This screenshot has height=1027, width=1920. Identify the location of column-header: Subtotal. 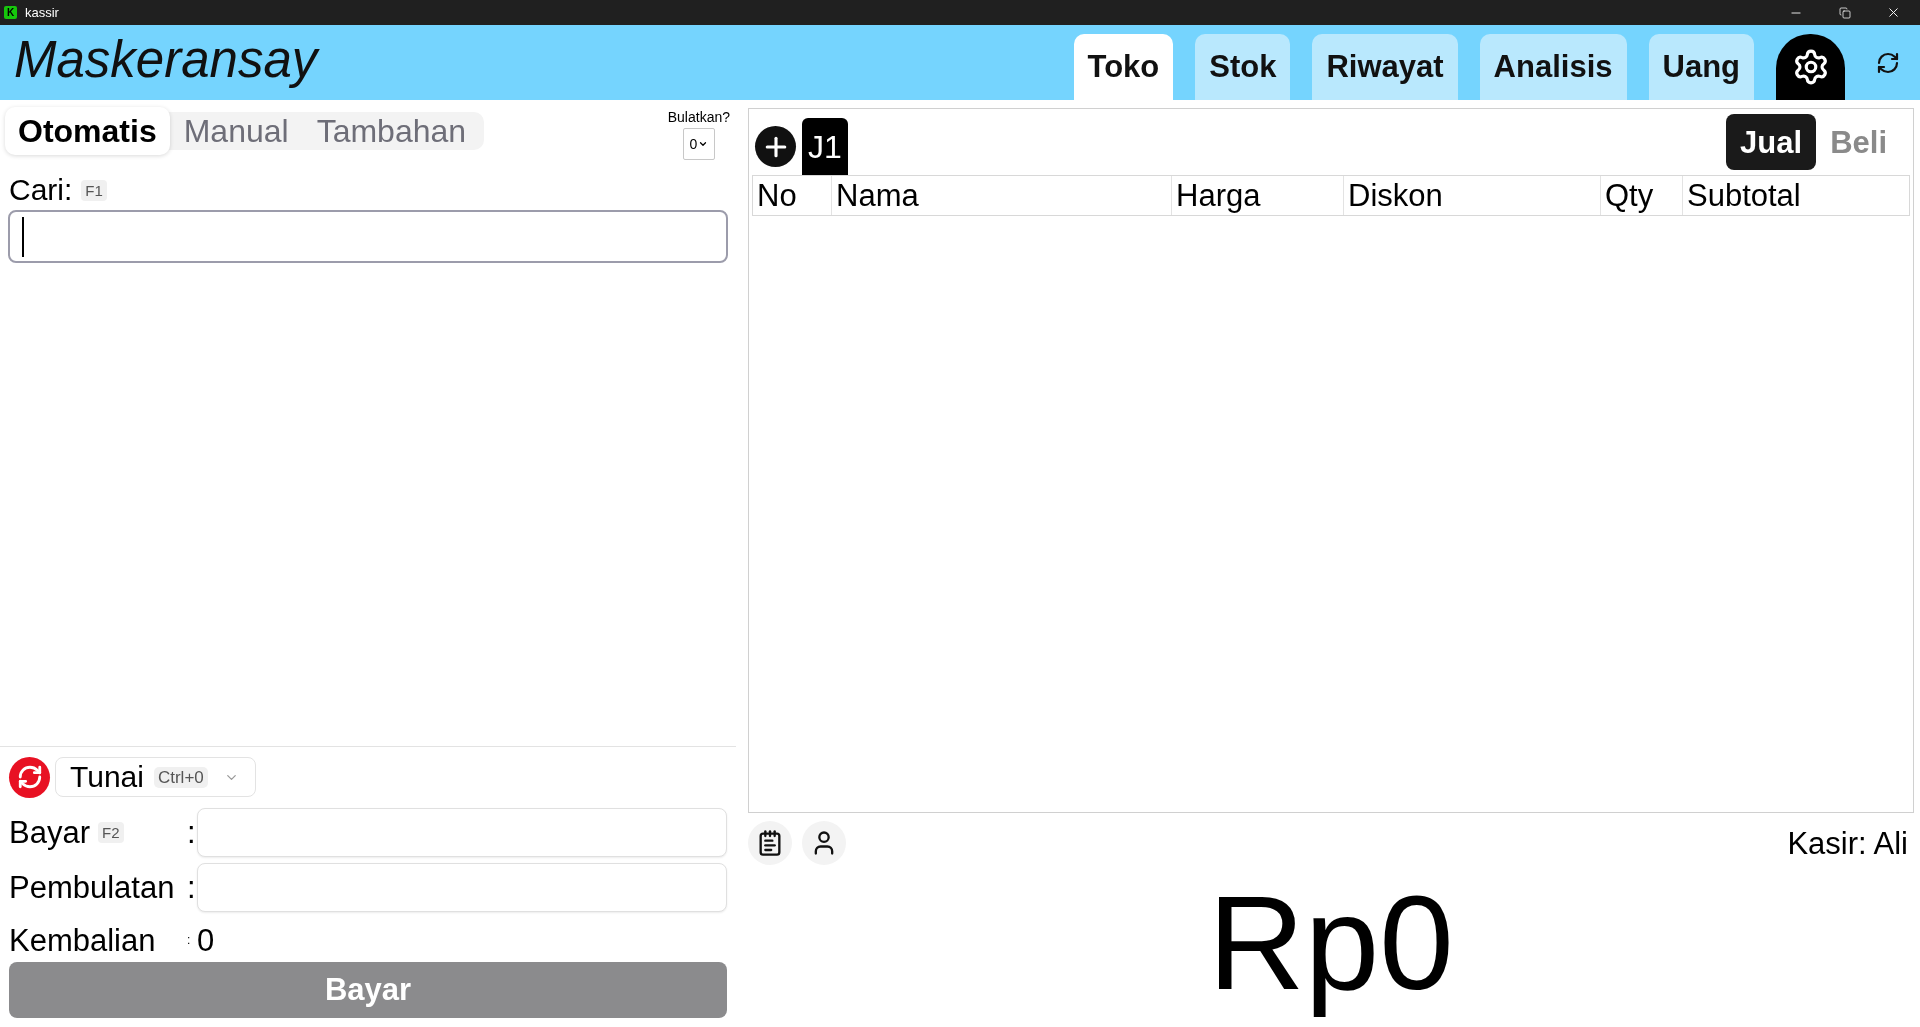
(1795, 195).